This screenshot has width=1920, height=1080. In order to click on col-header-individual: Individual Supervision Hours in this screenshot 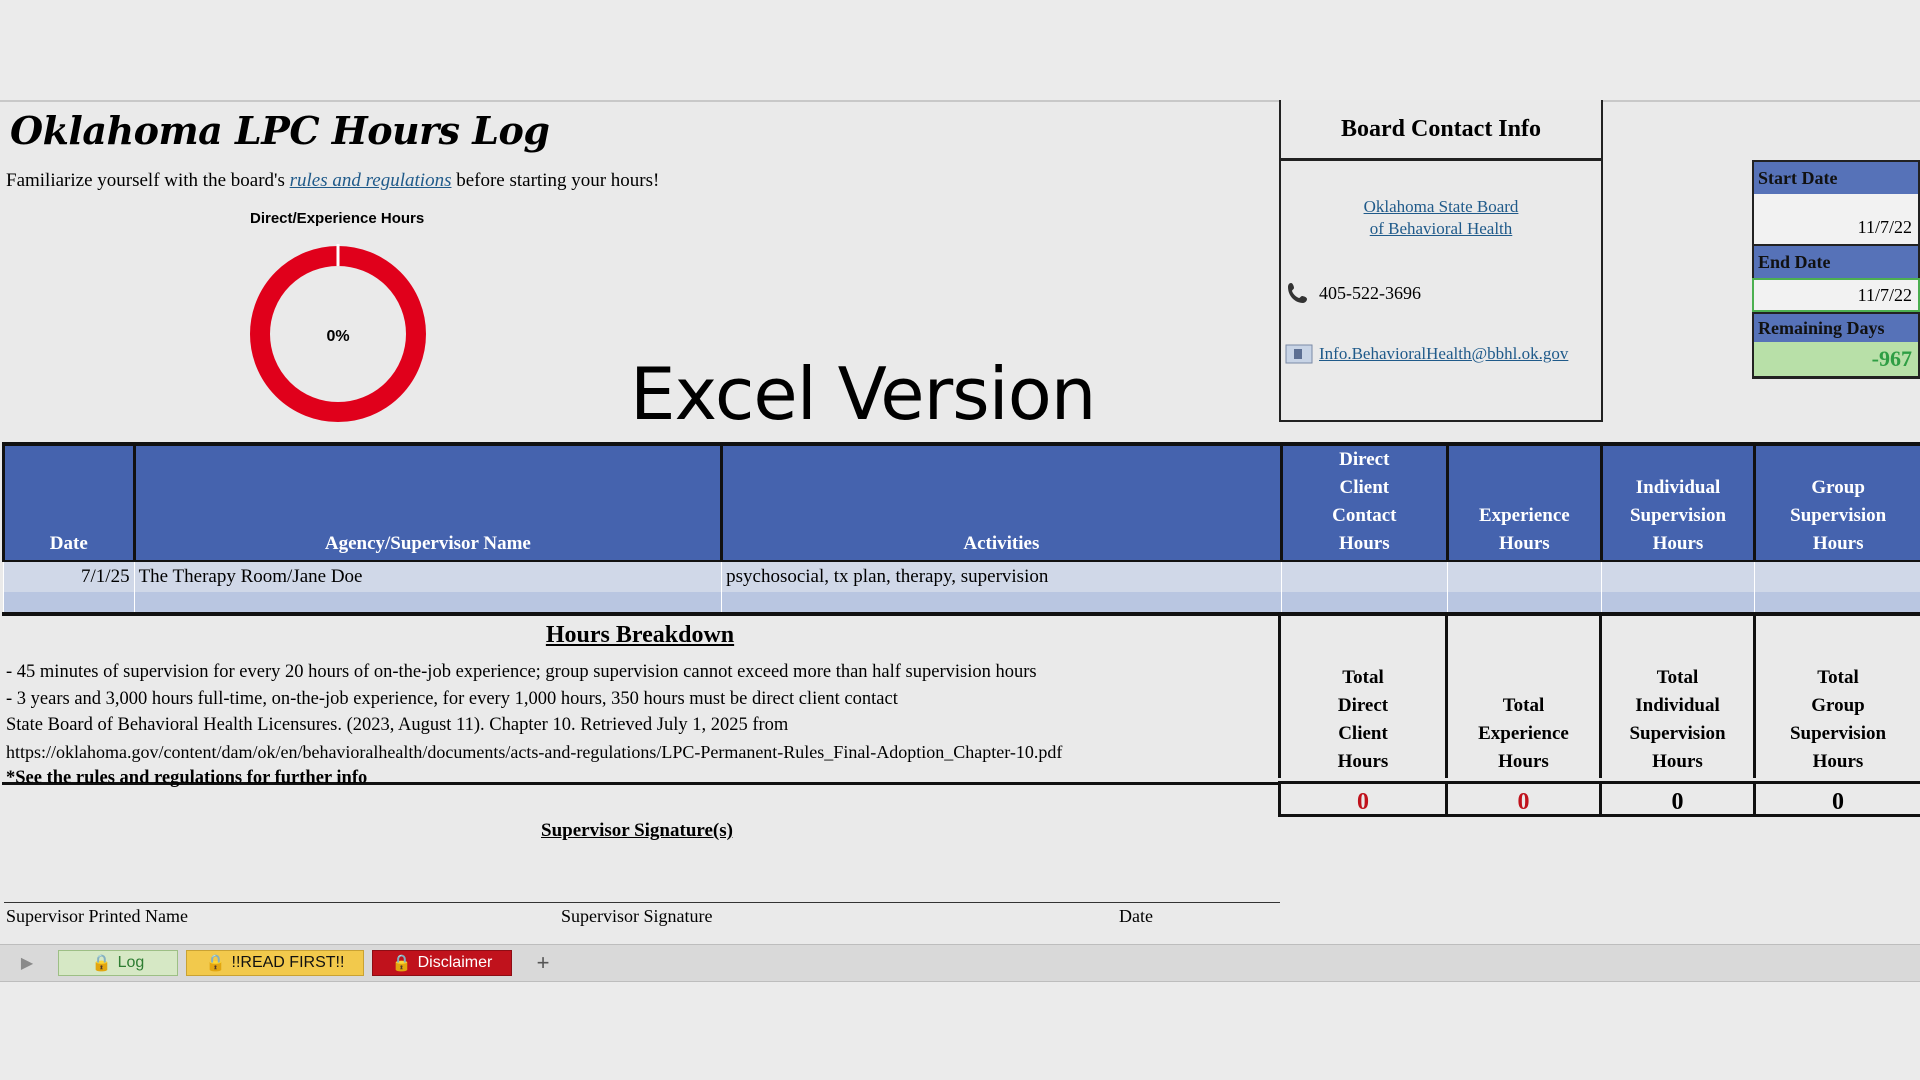, I will do `click(1677, 502)`.